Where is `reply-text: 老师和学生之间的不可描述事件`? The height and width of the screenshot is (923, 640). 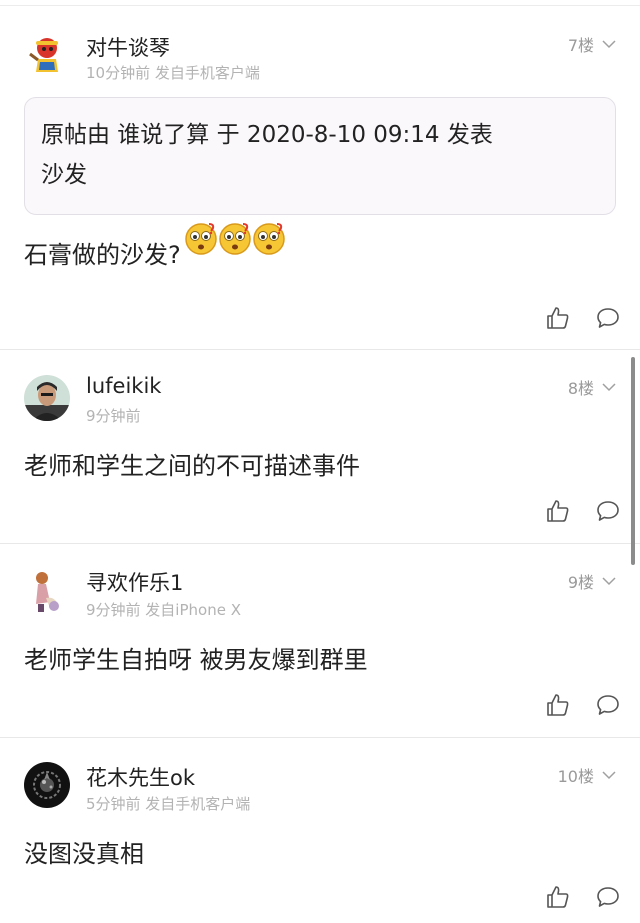
reply-text: 老师和学生之间的不可描述事件 is located at coordinates (192, 466).